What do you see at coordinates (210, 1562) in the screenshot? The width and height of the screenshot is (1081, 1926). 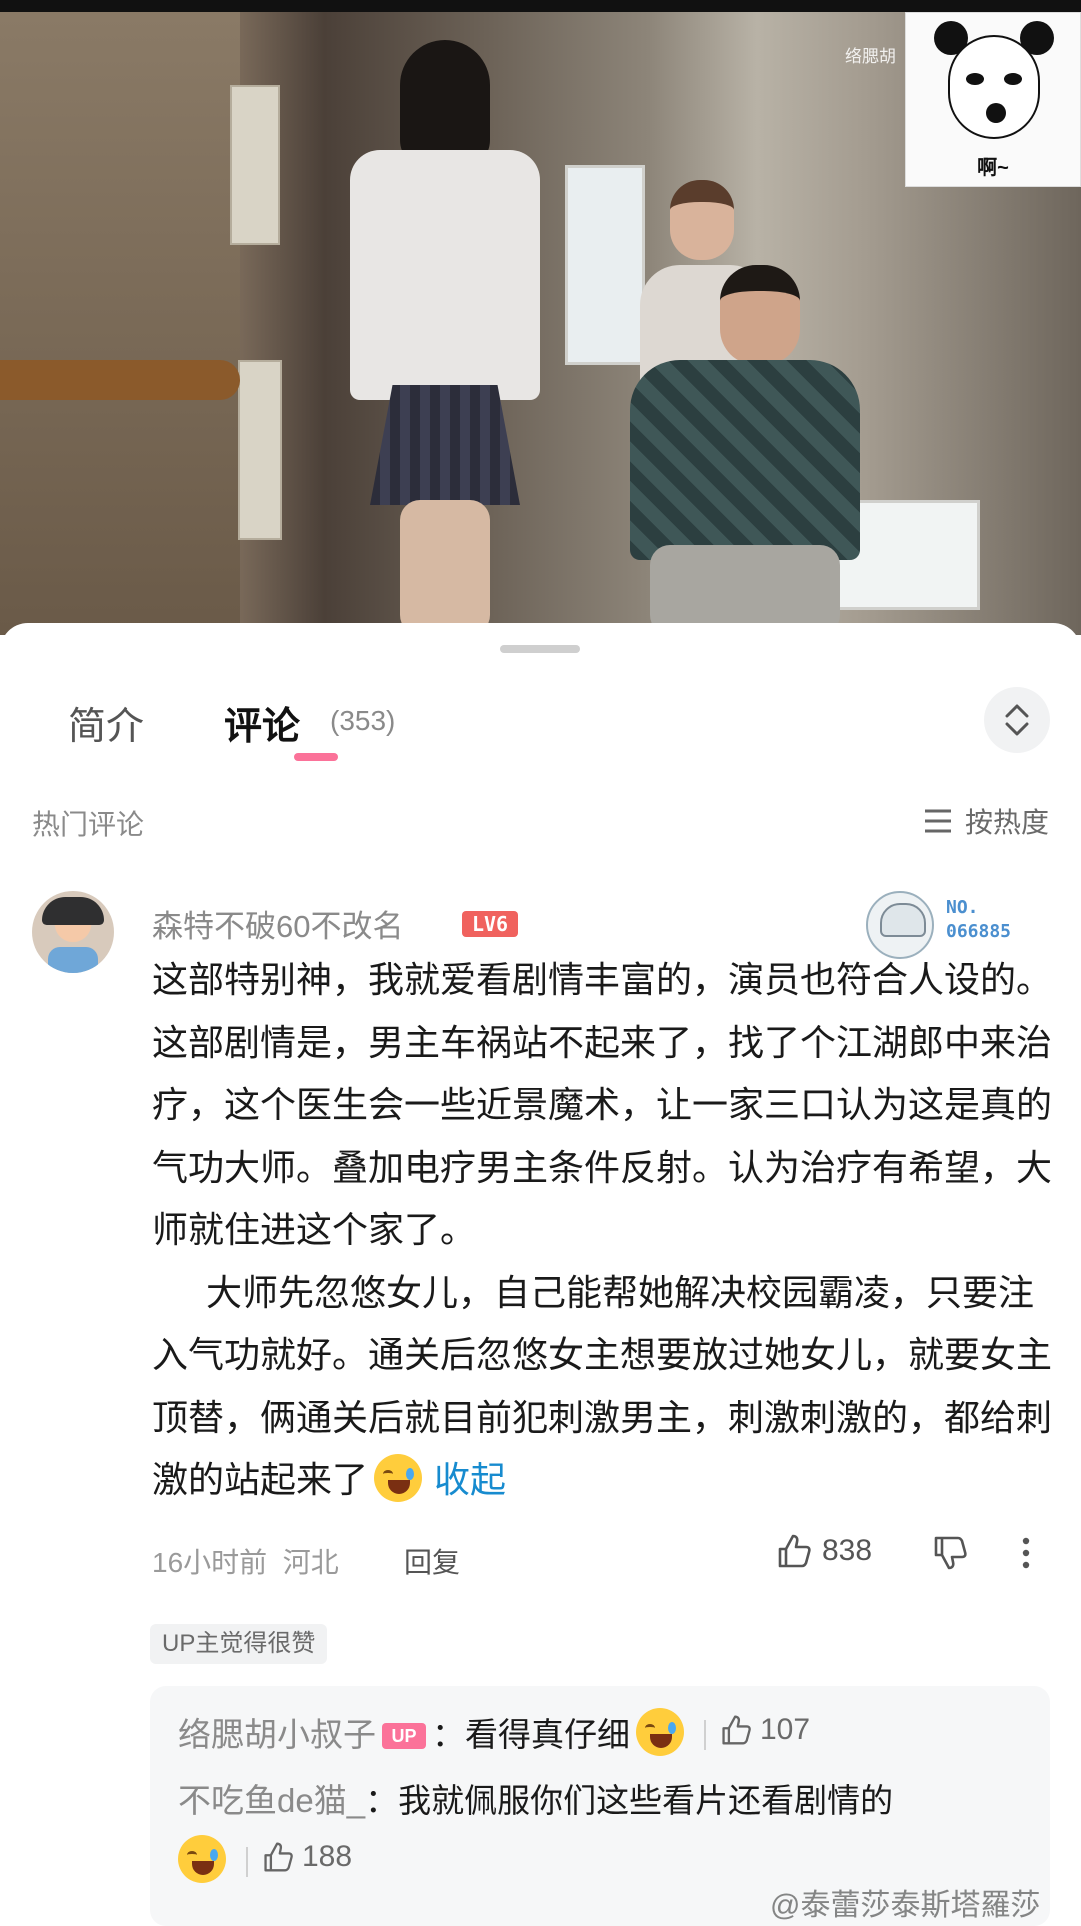 I see `comment-time: 16小时前` at bounding box center [210, 1562].